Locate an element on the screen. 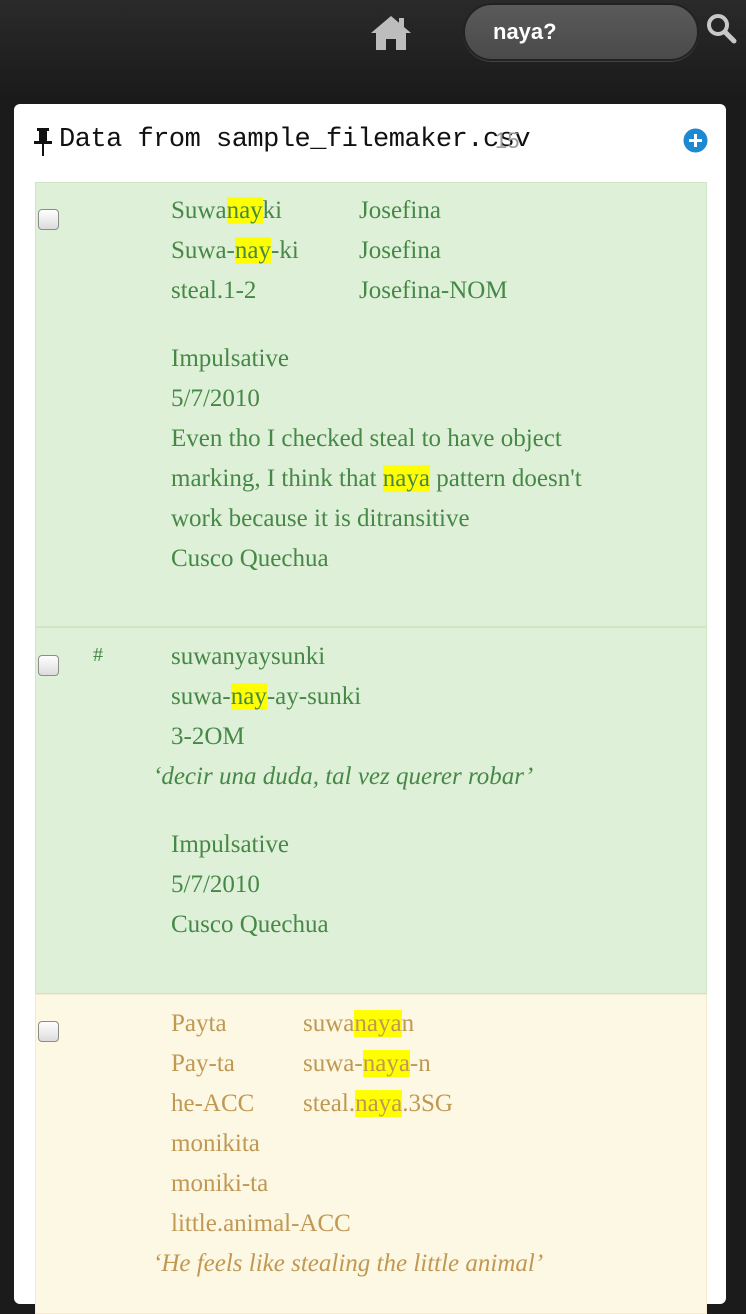 This screenshot has height=1314, width=746. morpheme-word: Josefina is located at coordinates (400, 250).